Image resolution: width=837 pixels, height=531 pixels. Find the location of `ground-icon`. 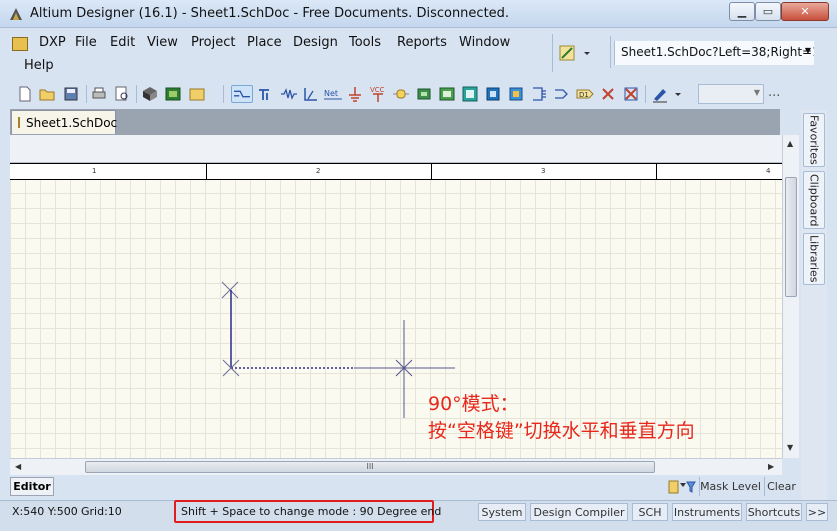

ground-icon is located at coordinates (355, 94).